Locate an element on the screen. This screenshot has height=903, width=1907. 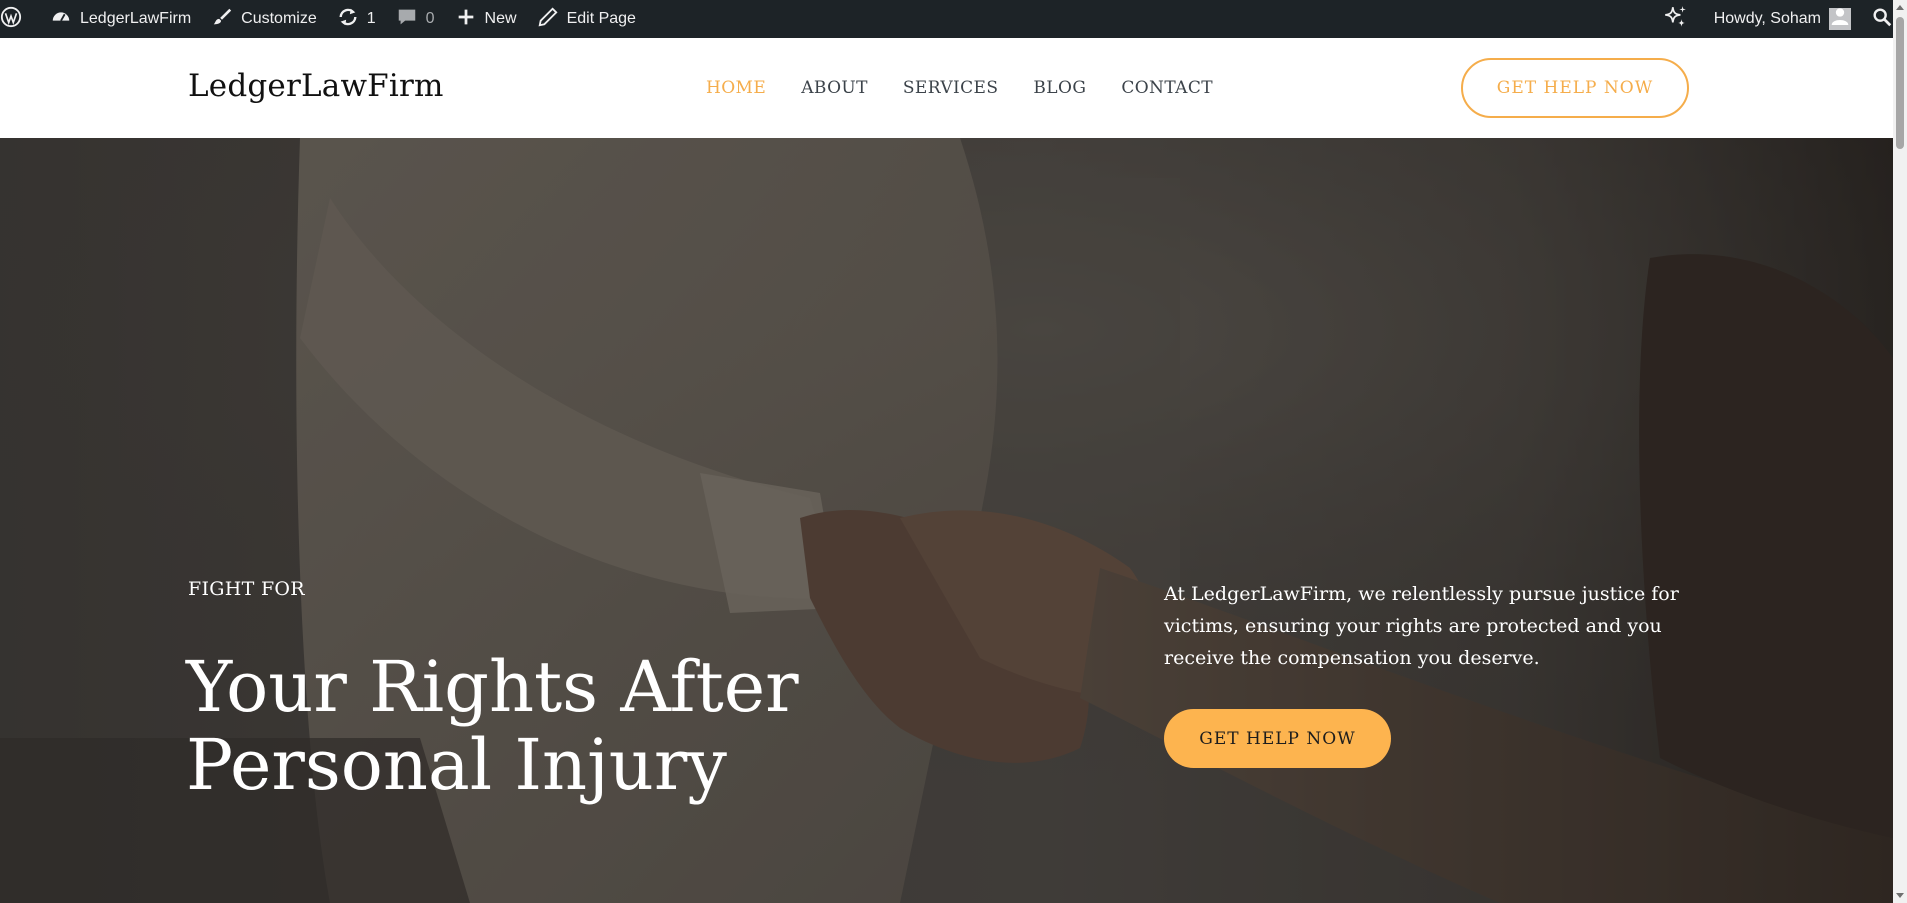
site-name-link: LedgerLawFirm is located at coordinates (120, 19).